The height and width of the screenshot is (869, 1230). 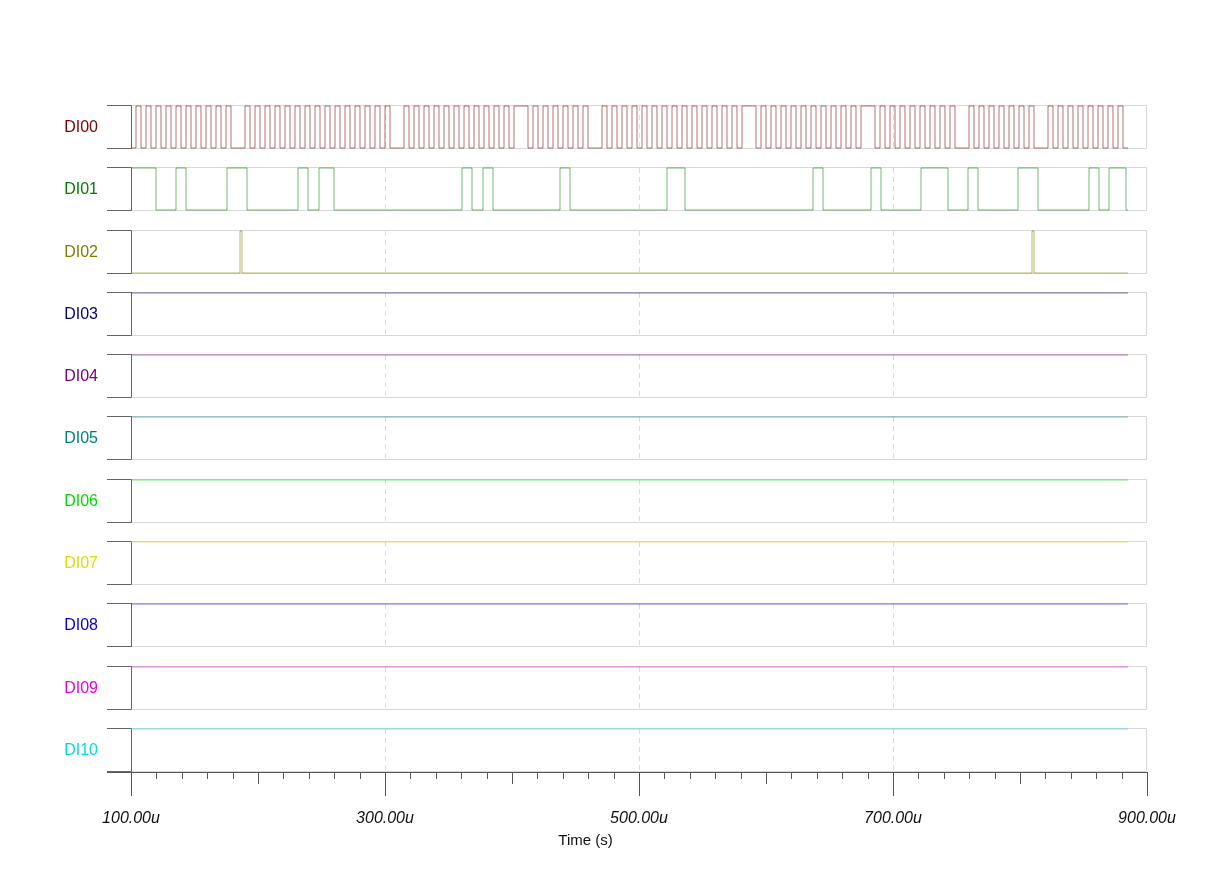 I want to click on axis-tick-label: 500.00u, so click(x=639, y=817).